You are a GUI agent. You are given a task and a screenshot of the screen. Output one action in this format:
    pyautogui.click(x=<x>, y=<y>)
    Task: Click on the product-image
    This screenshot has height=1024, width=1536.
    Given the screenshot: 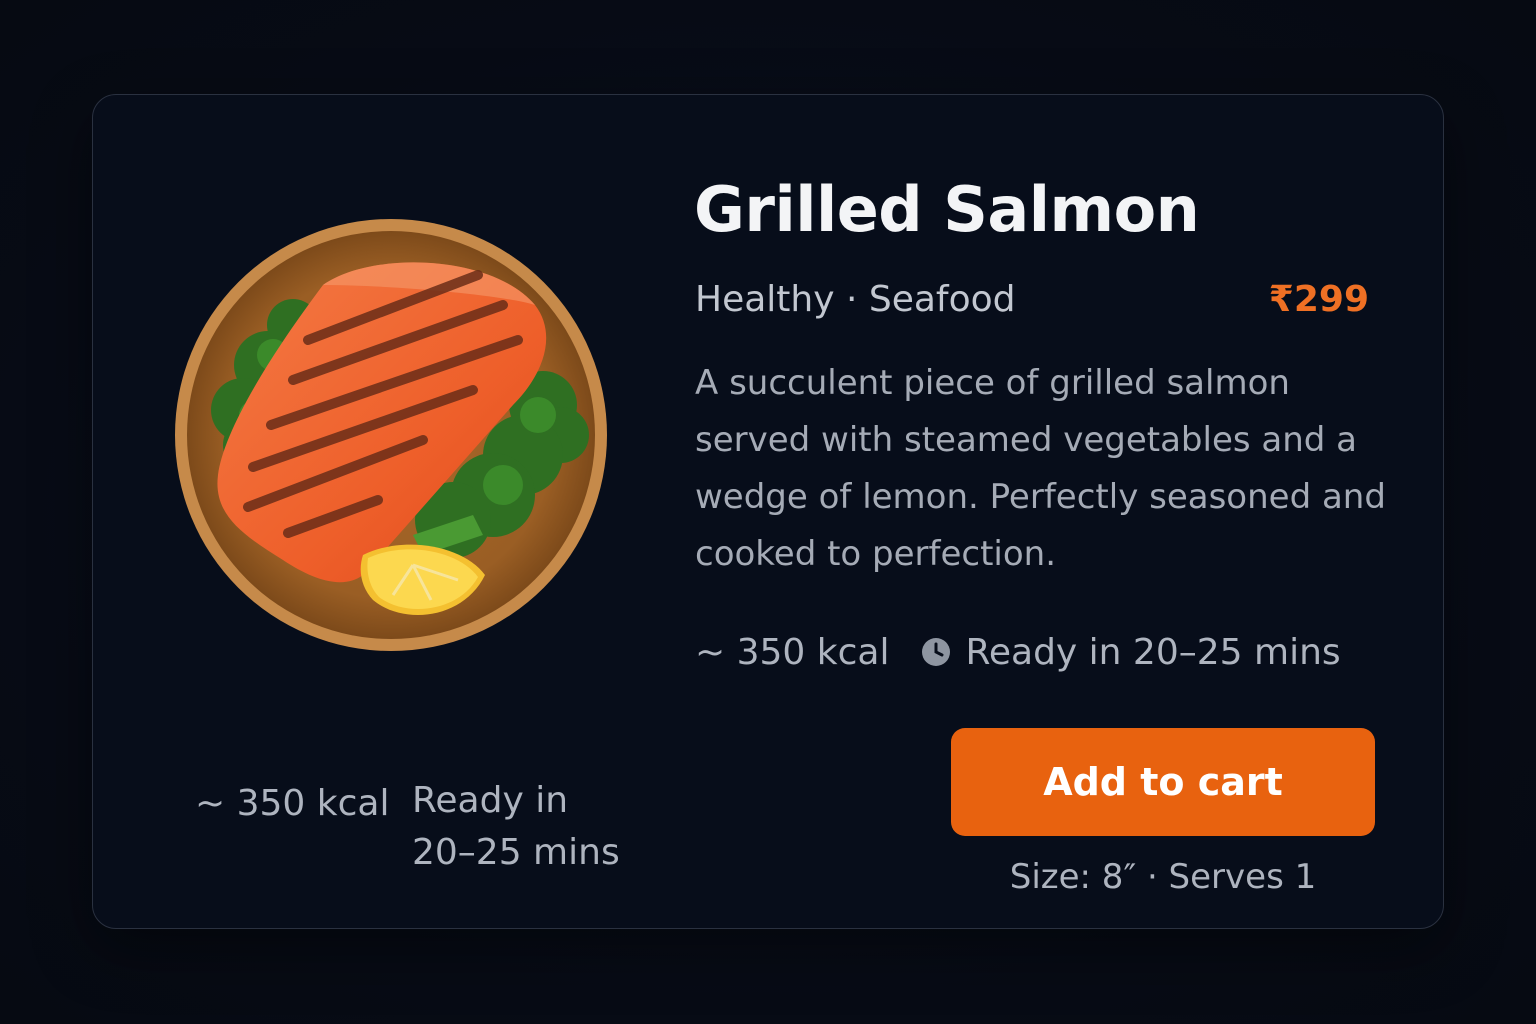 What is the action you would take?
    pyautogui.click(x=393, y=435)
    